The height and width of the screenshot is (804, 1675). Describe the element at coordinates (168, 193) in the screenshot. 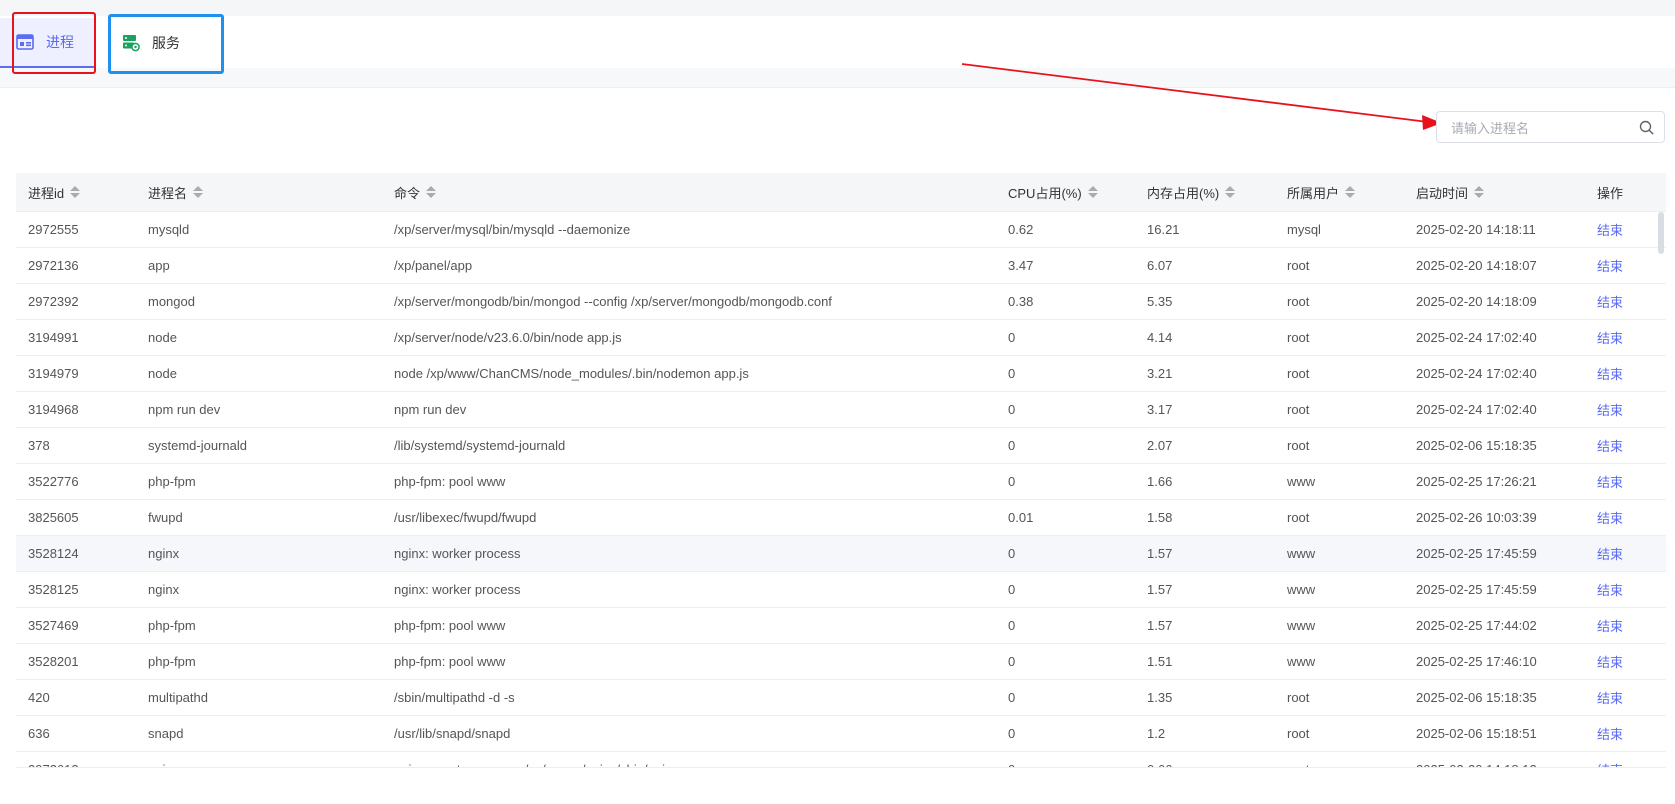

I see `col-header-label: 进程名` at that location.